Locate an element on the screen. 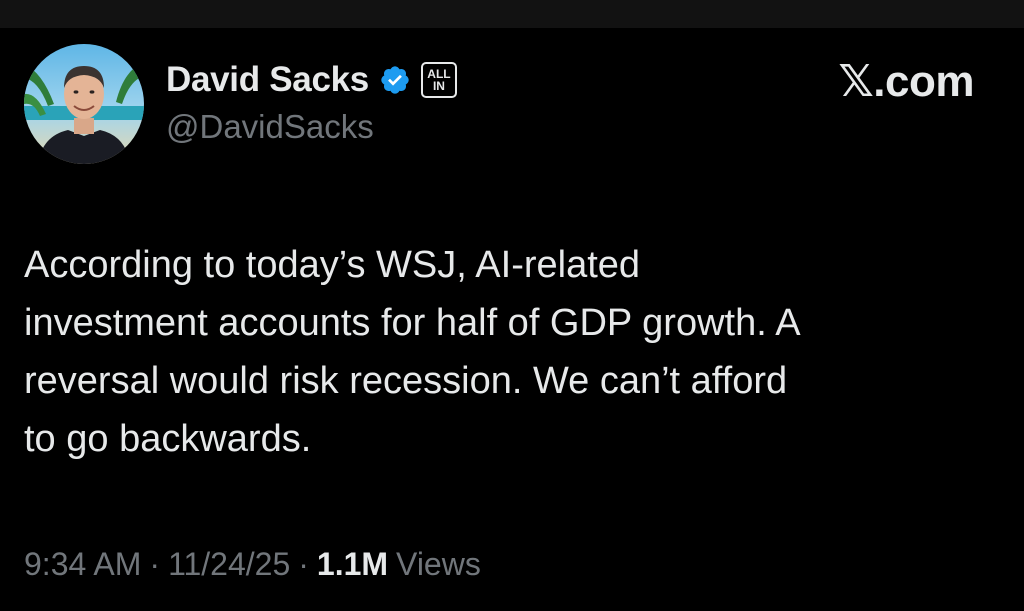  avatar-image is located at coordinates (84, 104).